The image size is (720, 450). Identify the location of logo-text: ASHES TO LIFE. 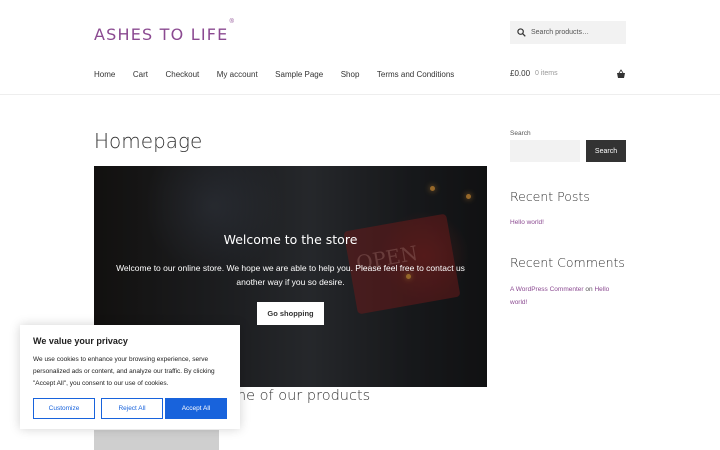
(161, 34).